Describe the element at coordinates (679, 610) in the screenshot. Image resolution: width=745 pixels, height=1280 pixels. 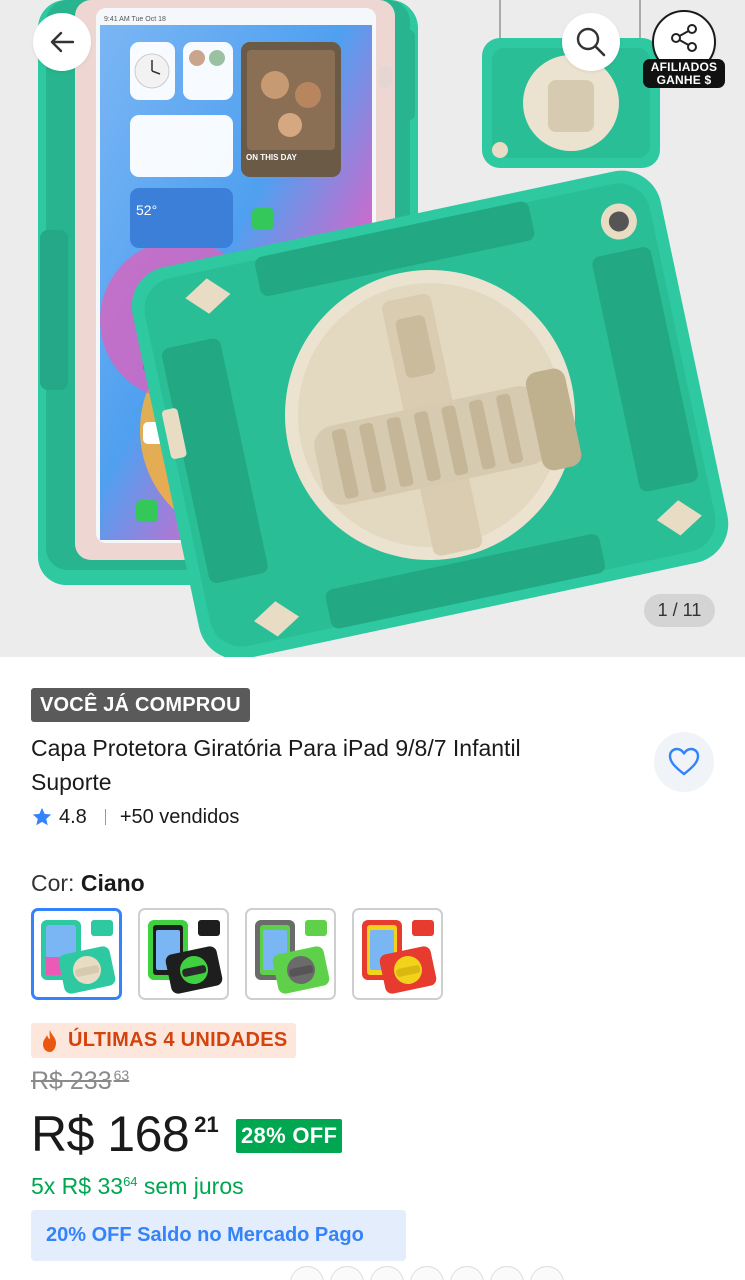
I see `image-pager: 1 / 11` at that location.